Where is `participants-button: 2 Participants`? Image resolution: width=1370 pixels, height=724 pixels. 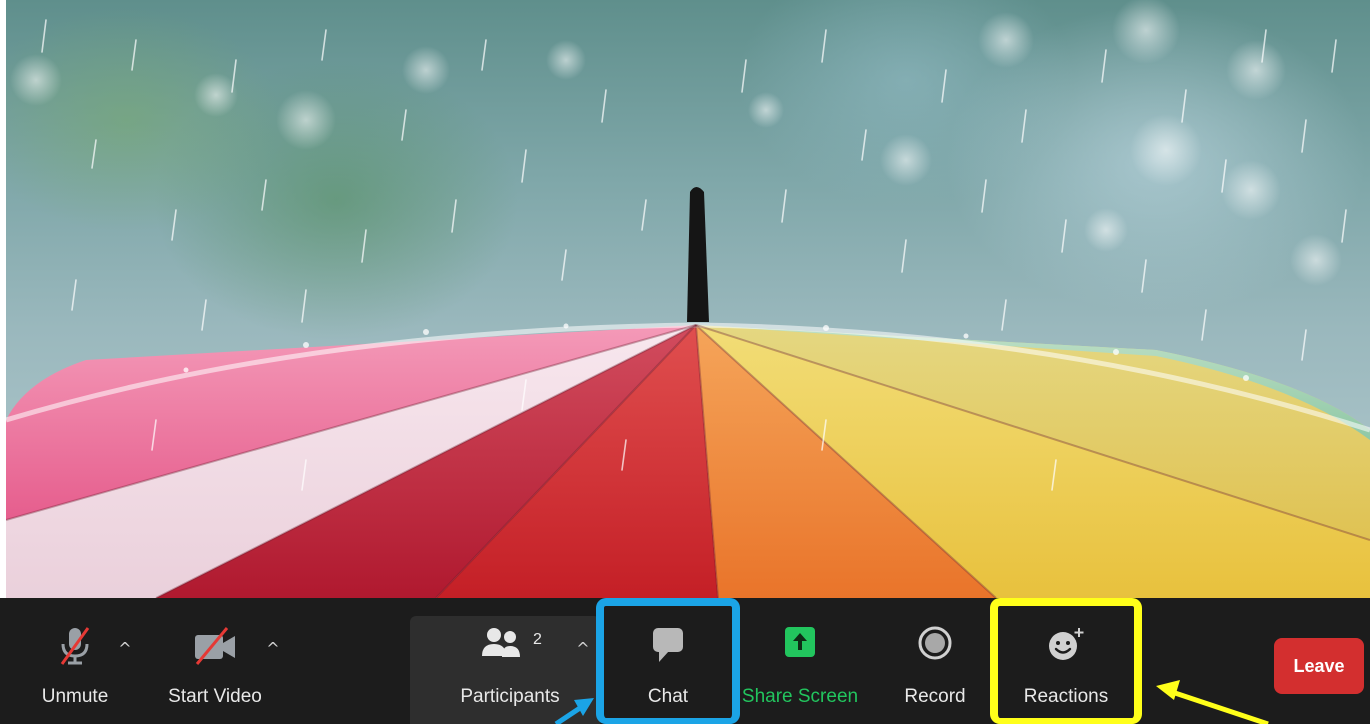
participants-button: 2 Participants is located at coordinates (510, 661).